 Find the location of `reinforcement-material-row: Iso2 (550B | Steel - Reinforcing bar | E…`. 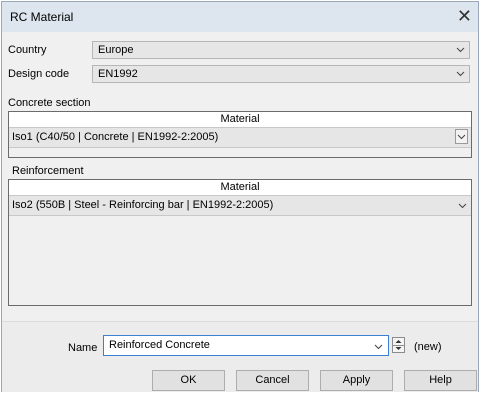

reinforcement-material-row: Iso2 (550B | Steel - Reinforcing bar | E… is located at coordinates (240, 206).